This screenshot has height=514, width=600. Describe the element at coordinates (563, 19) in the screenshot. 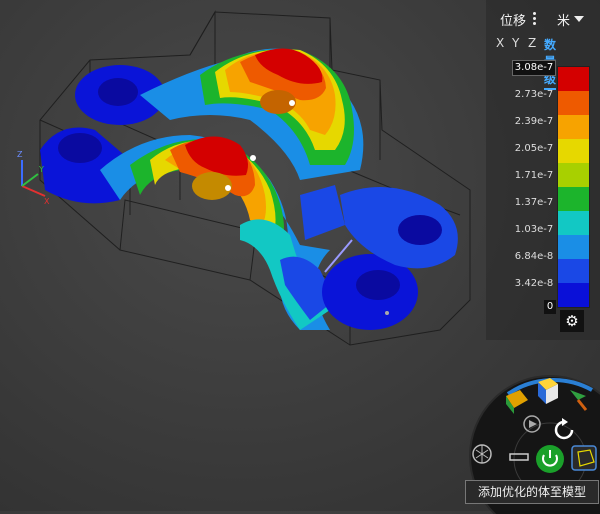

I see `unit-dropdown: 米` at that location.